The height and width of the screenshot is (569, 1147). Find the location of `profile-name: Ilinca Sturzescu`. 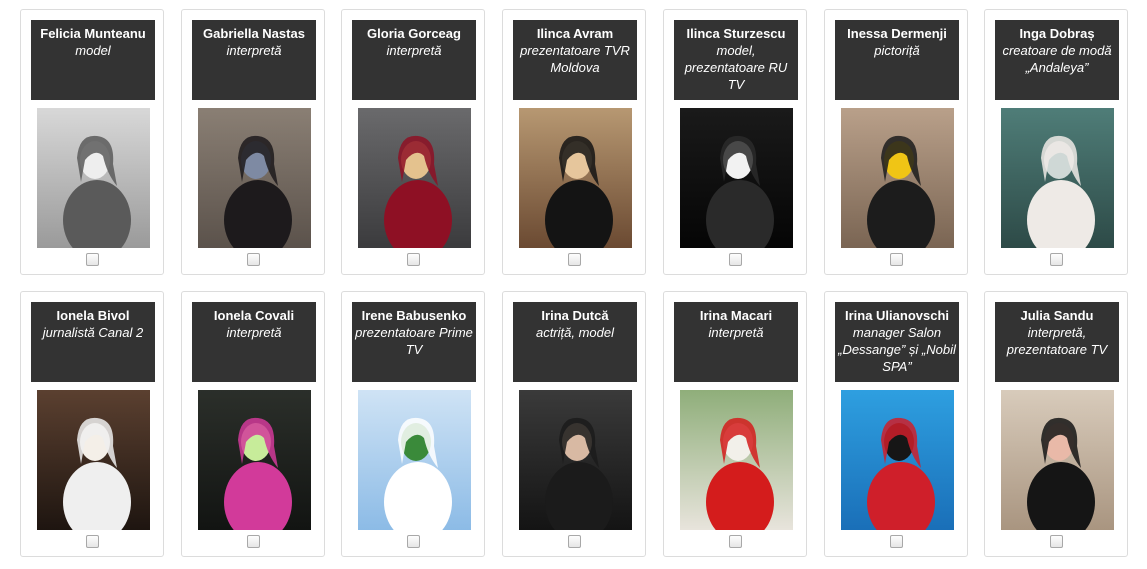

profile-name: Ilinca Sturzescu is located at coordinates (736, 33).